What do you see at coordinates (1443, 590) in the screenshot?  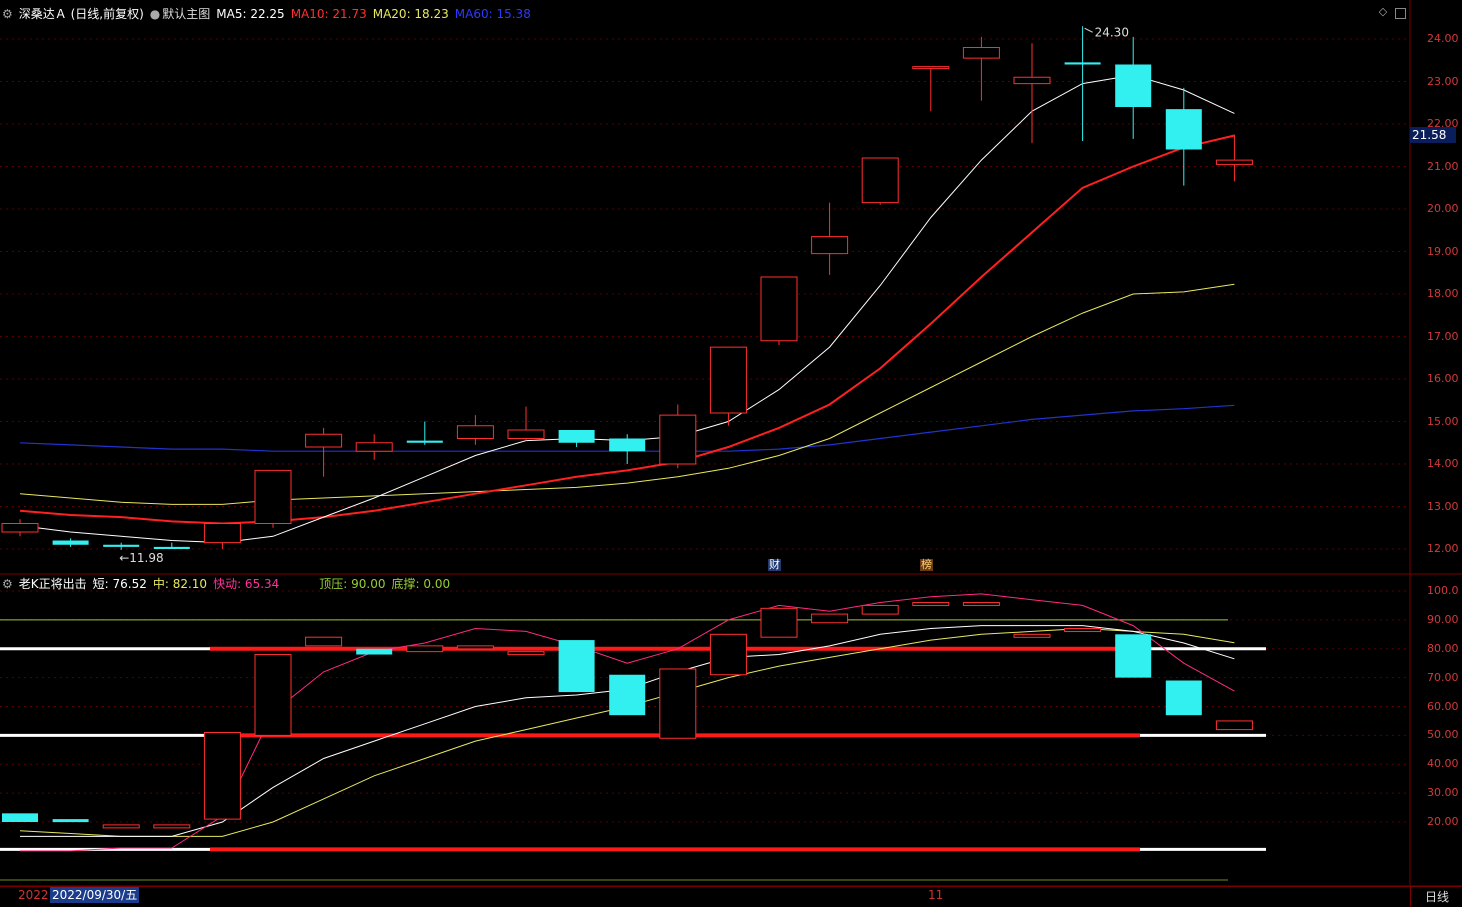 I see `indicator-tick-label: 100.0` at bounding box center [1443, 590].